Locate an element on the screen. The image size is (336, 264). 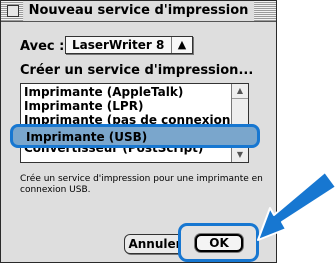
close-box-icon is located at coordinates (13, 11).